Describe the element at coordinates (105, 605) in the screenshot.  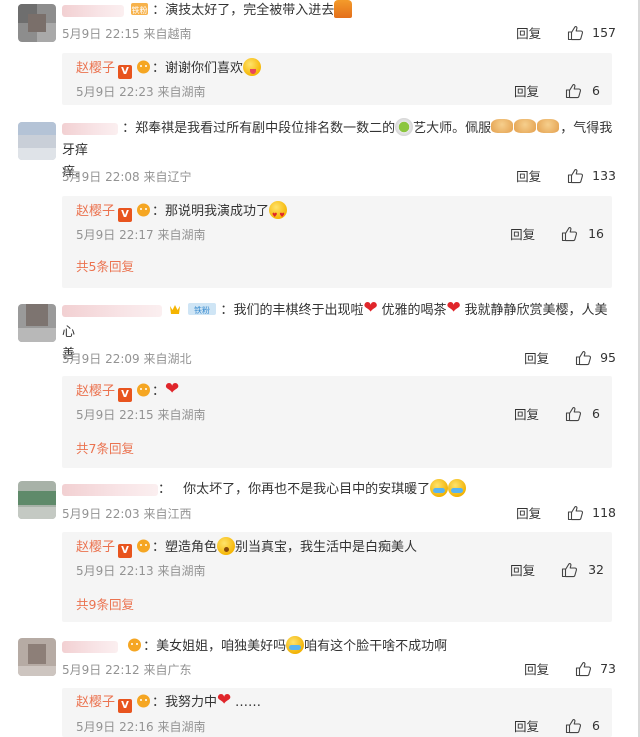
I see `view-more-replies-link: 共9条回复` at that location.